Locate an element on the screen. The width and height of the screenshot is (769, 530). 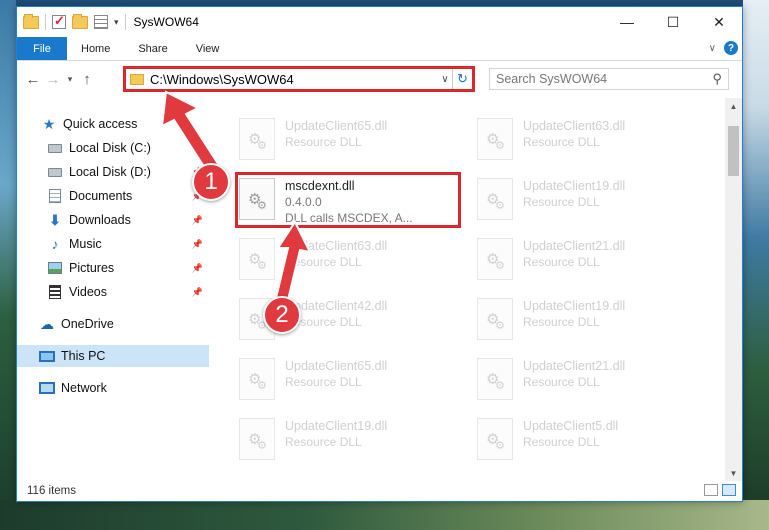
callout-arrows is located at coordinates (236, 196).